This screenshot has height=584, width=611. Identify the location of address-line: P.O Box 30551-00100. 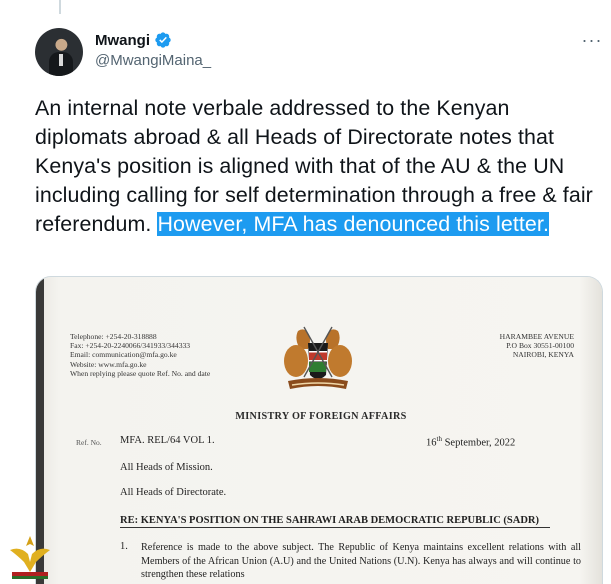
(540, 346).